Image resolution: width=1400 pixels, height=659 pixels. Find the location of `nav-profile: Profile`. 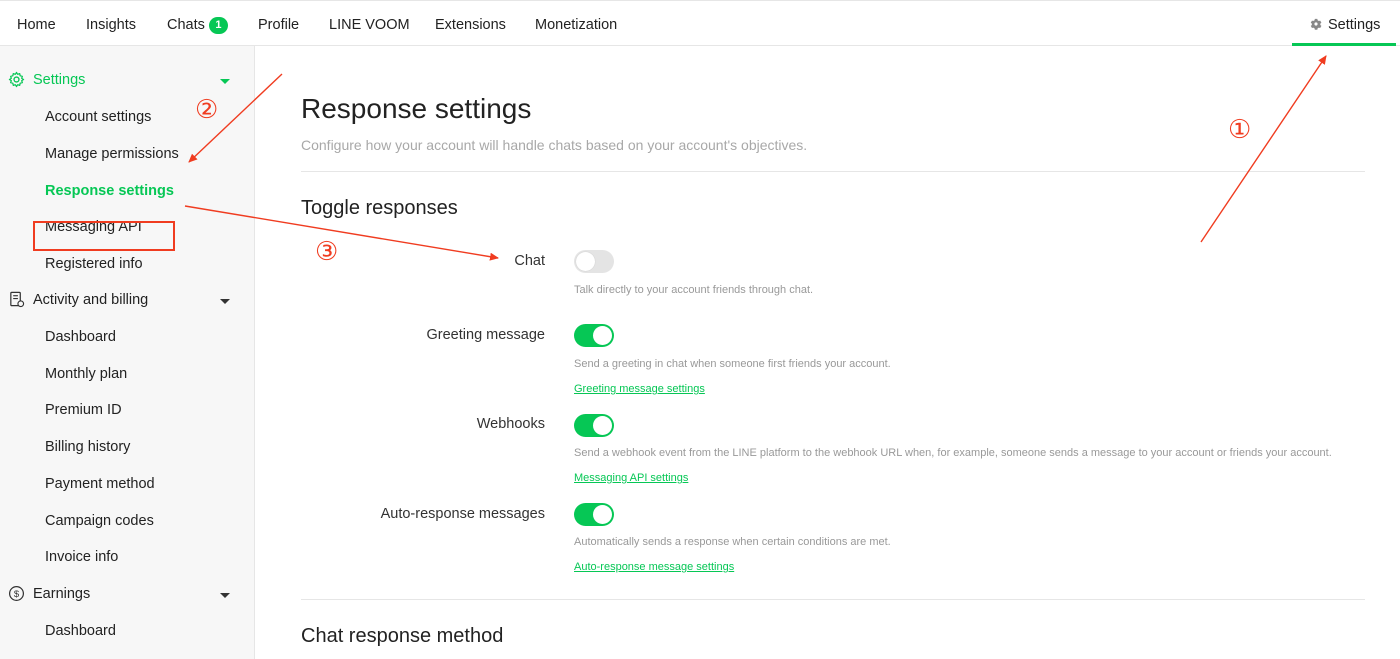

nav-profile: Profile is located at coordinates (278, 25).